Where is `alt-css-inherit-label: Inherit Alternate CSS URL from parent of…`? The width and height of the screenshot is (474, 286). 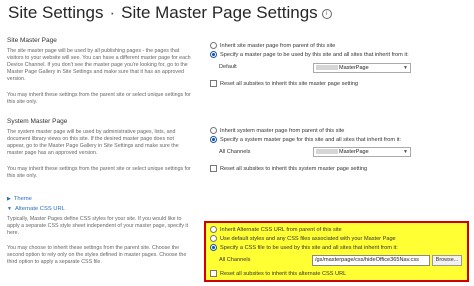 alt-css-inherit-label: Inherit Alternate CSS URL from parent of… is located at coordinates (281, 229).